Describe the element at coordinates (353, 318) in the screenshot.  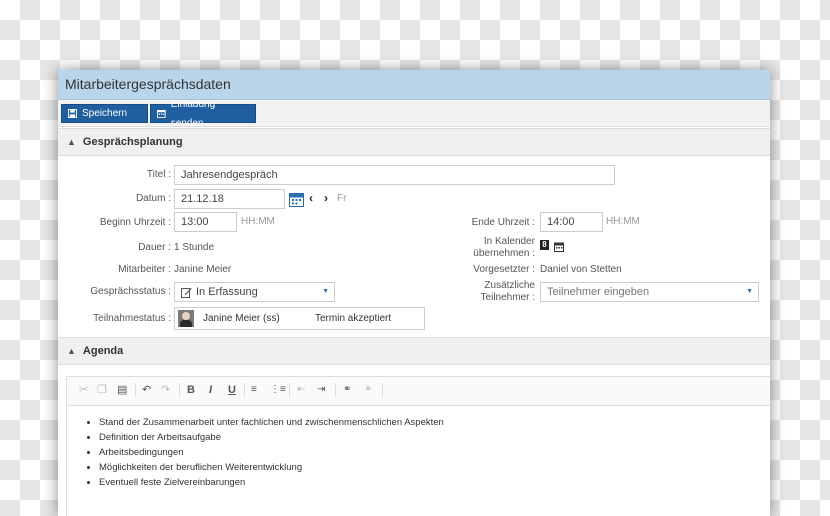
I see `participant-status: Termin akzeptiert` at that location.